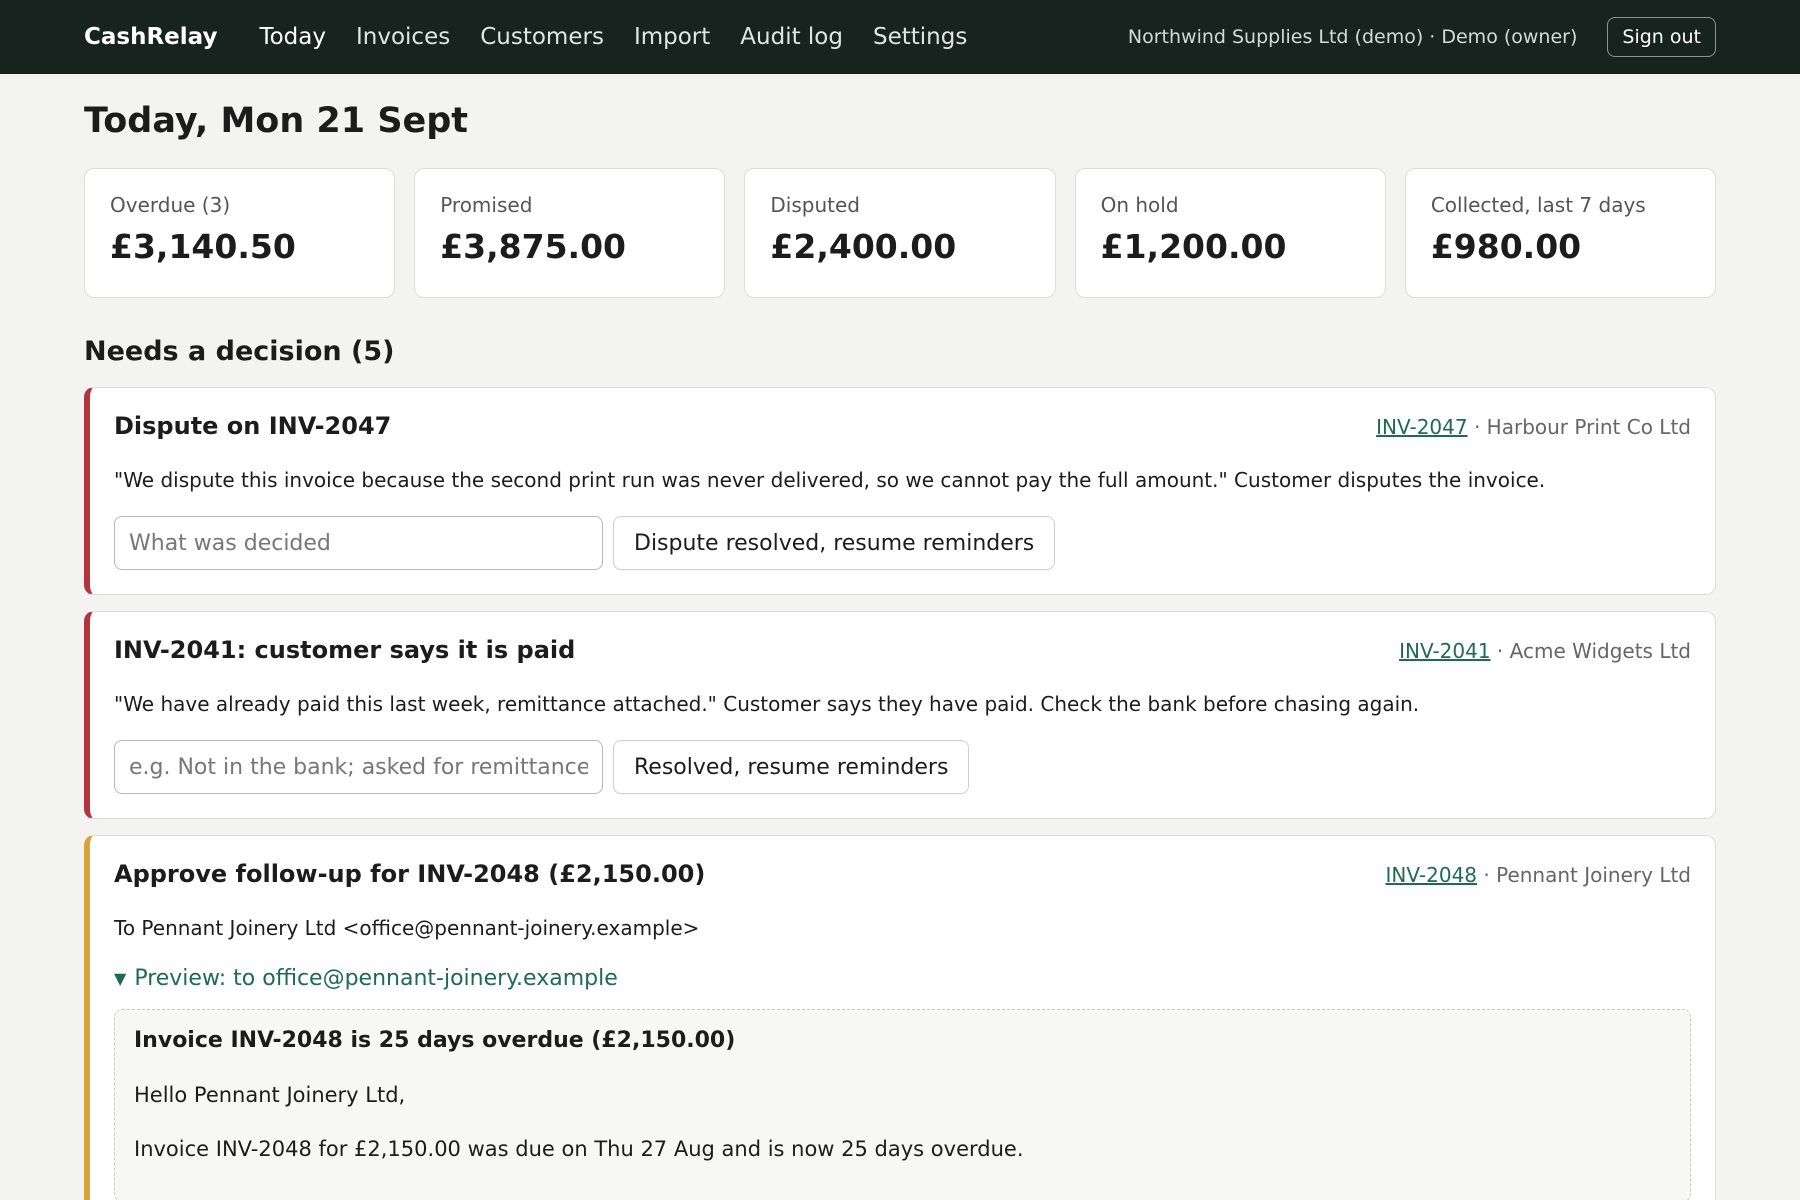 The width and height of the screenshot is (1800, 1200). What do you see at coordinates (239, 351) in the screenshot?
I see `decisions-heading: Needs a decision (5)` at bounding box center [239, 351].